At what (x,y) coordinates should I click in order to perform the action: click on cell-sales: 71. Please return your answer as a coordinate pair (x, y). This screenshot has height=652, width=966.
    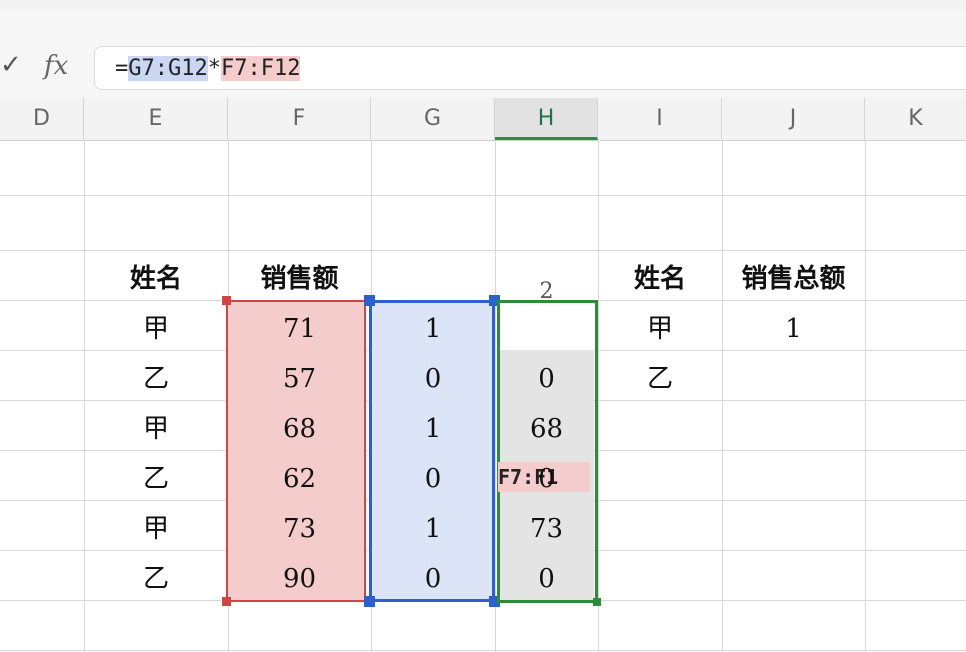
    Looking at the image, I should click on (299, 329).